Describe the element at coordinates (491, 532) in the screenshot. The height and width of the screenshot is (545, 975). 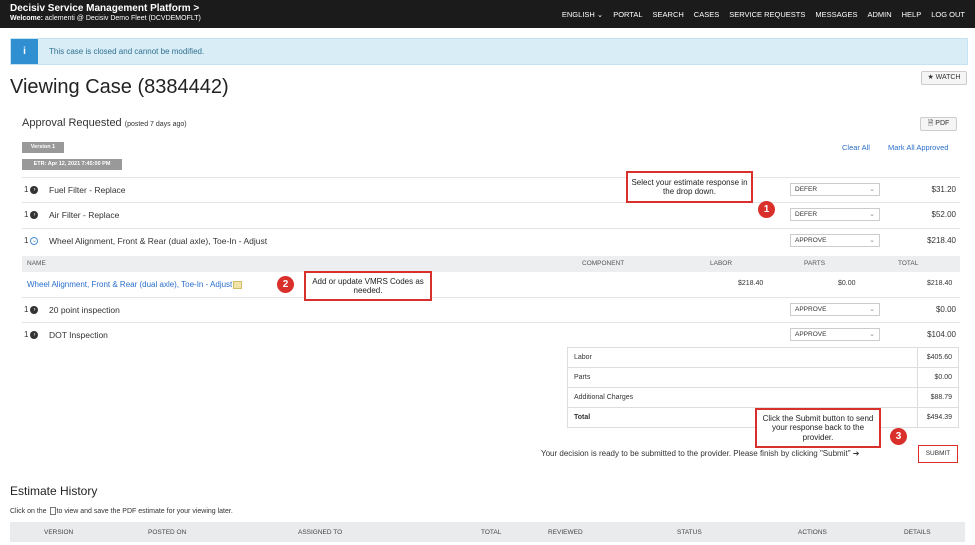
I see `col-total: TOTAL` at that location.